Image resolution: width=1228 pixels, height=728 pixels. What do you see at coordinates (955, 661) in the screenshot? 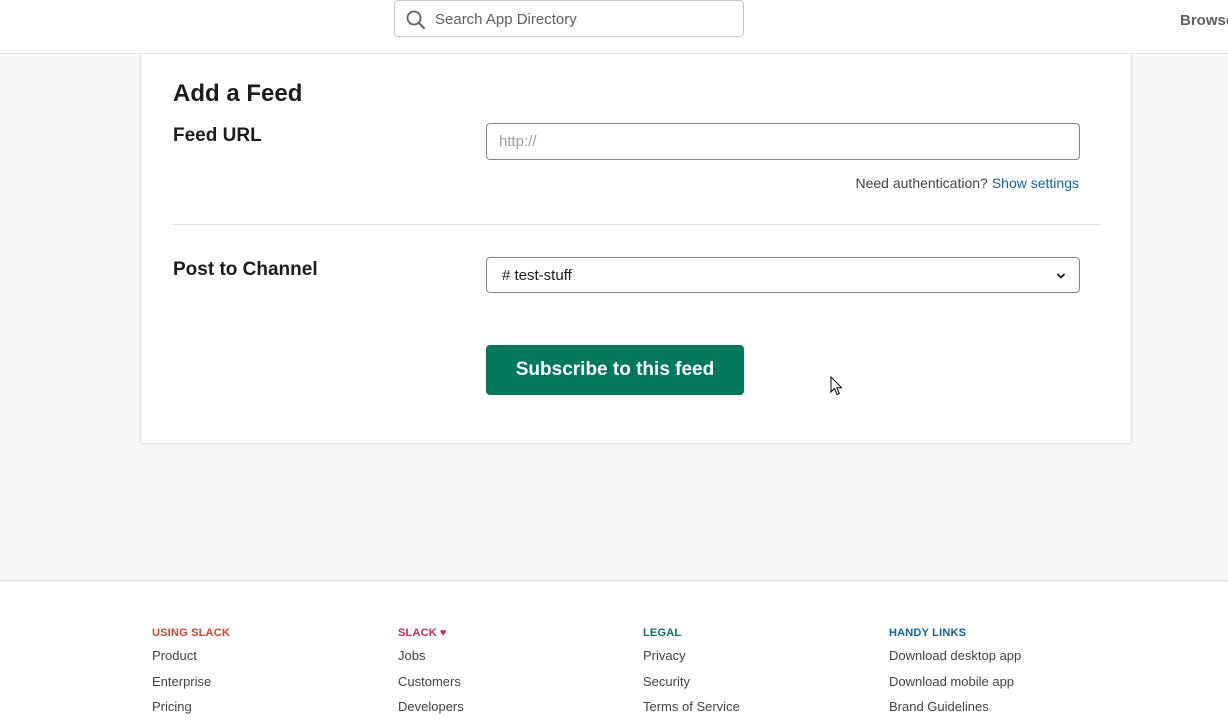
I see `footer-link: Download desktop app` at bounding box center [955, 661].